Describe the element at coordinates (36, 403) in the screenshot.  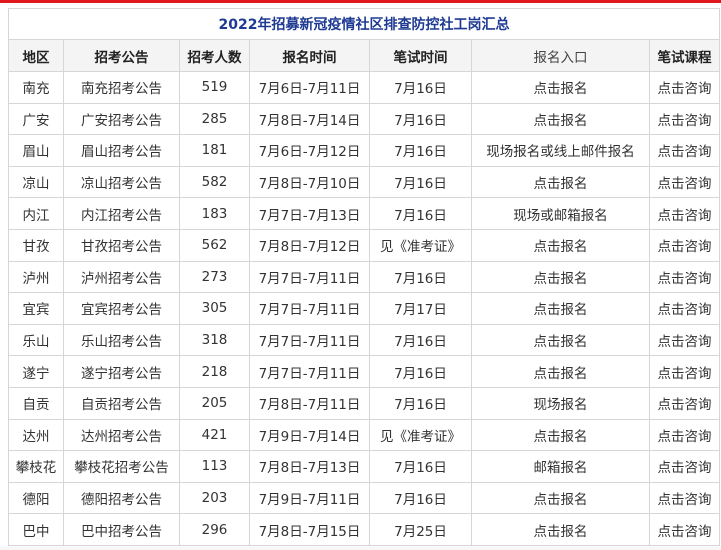
I see `cell-region: 自贡` at that location.